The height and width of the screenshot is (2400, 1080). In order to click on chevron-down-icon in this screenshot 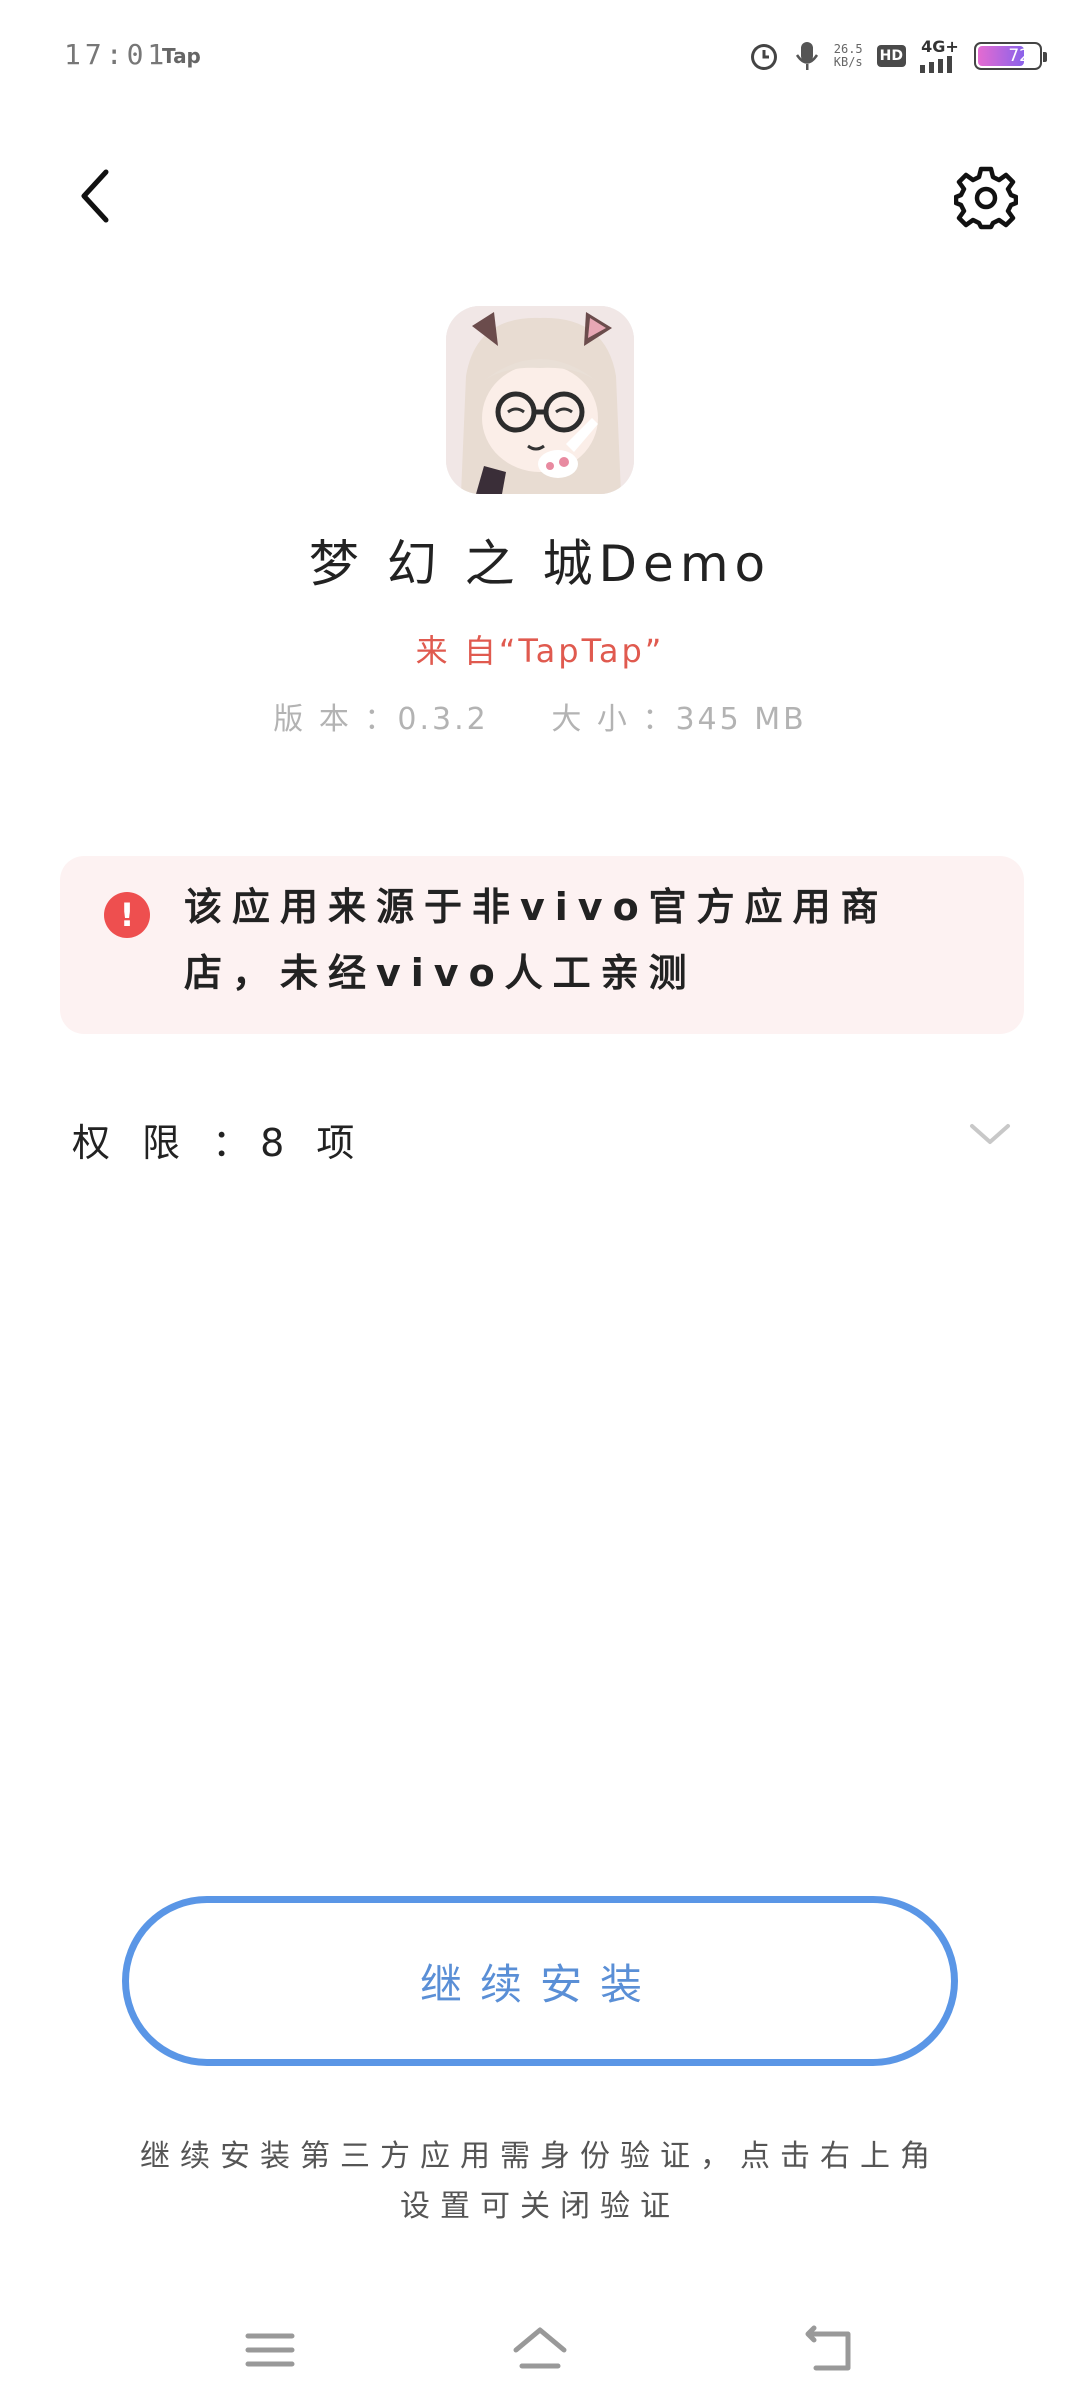, I will do `click(990, 1136)`.